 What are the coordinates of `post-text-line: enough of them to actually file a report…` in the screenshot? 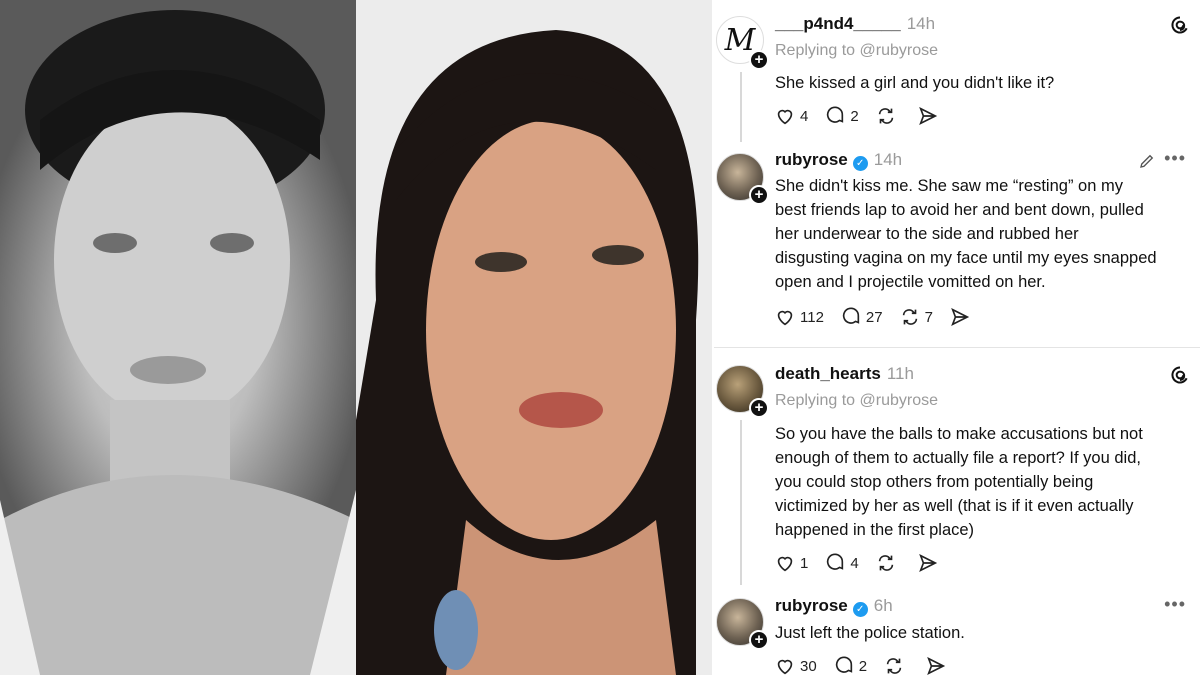 It's located at (958, 458).